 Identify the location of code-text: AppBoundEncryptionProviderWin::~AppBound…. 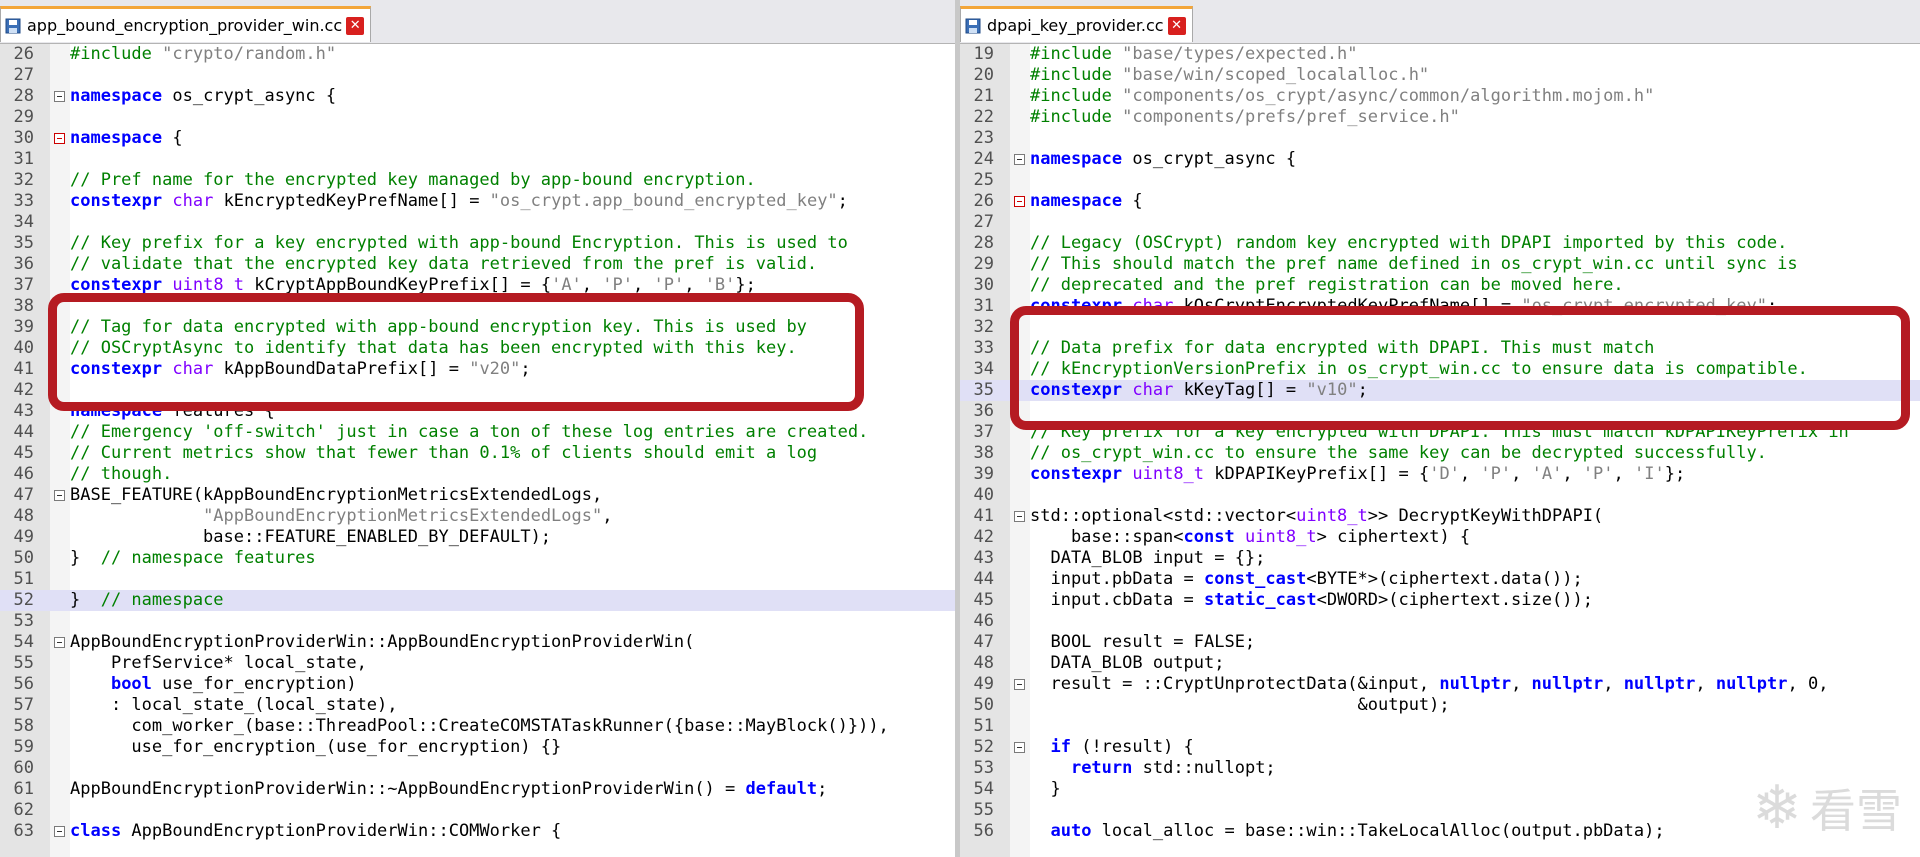
(449, 789).